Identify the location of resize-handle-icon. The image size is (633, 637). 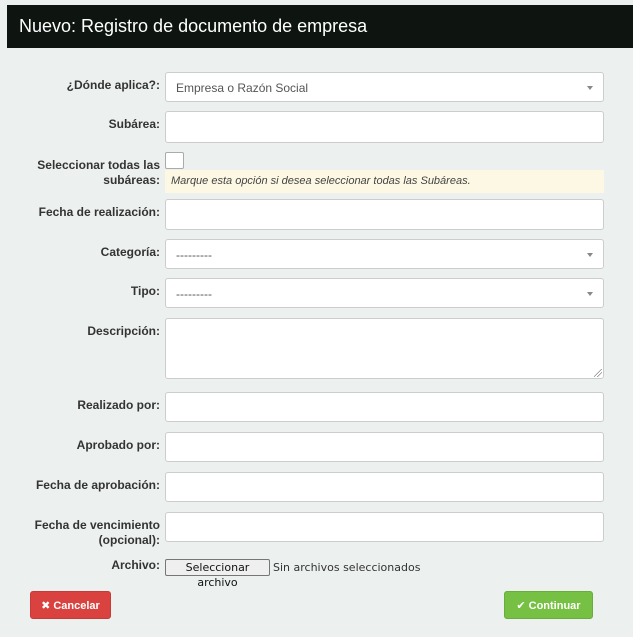
(598, 373).